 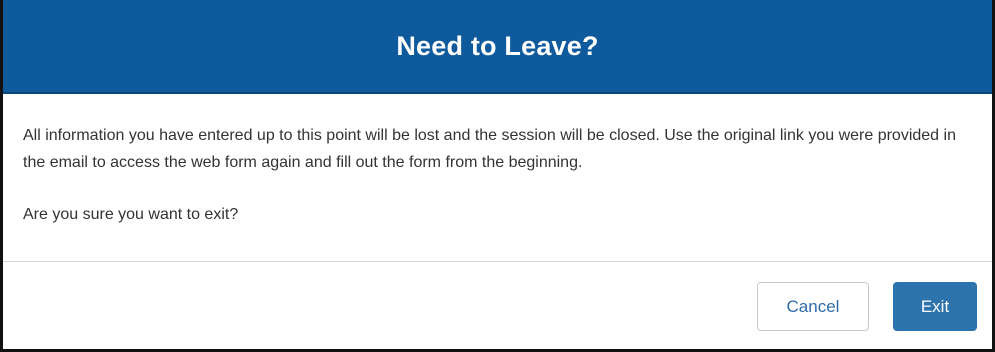 I want to click on dialog-question: Are you sure you want to exit?, so click(x=131, y=214).